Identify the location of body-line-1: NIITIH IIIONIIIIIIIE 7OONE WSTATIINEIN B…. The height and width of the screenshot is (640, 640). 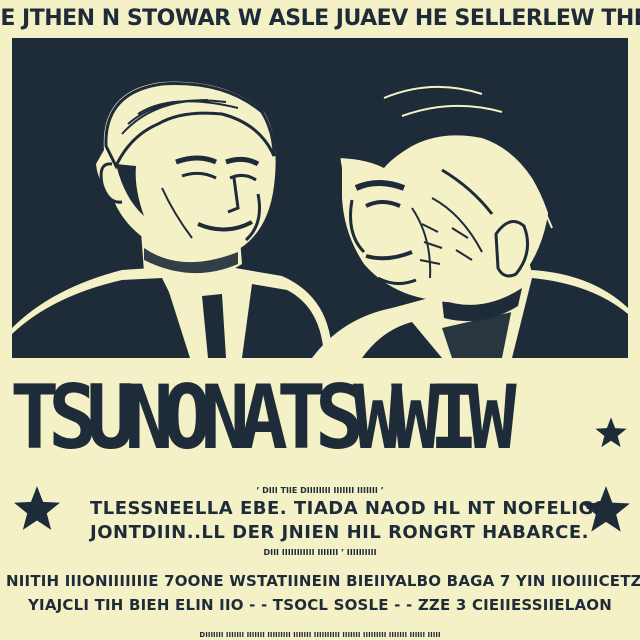
(323, 581).